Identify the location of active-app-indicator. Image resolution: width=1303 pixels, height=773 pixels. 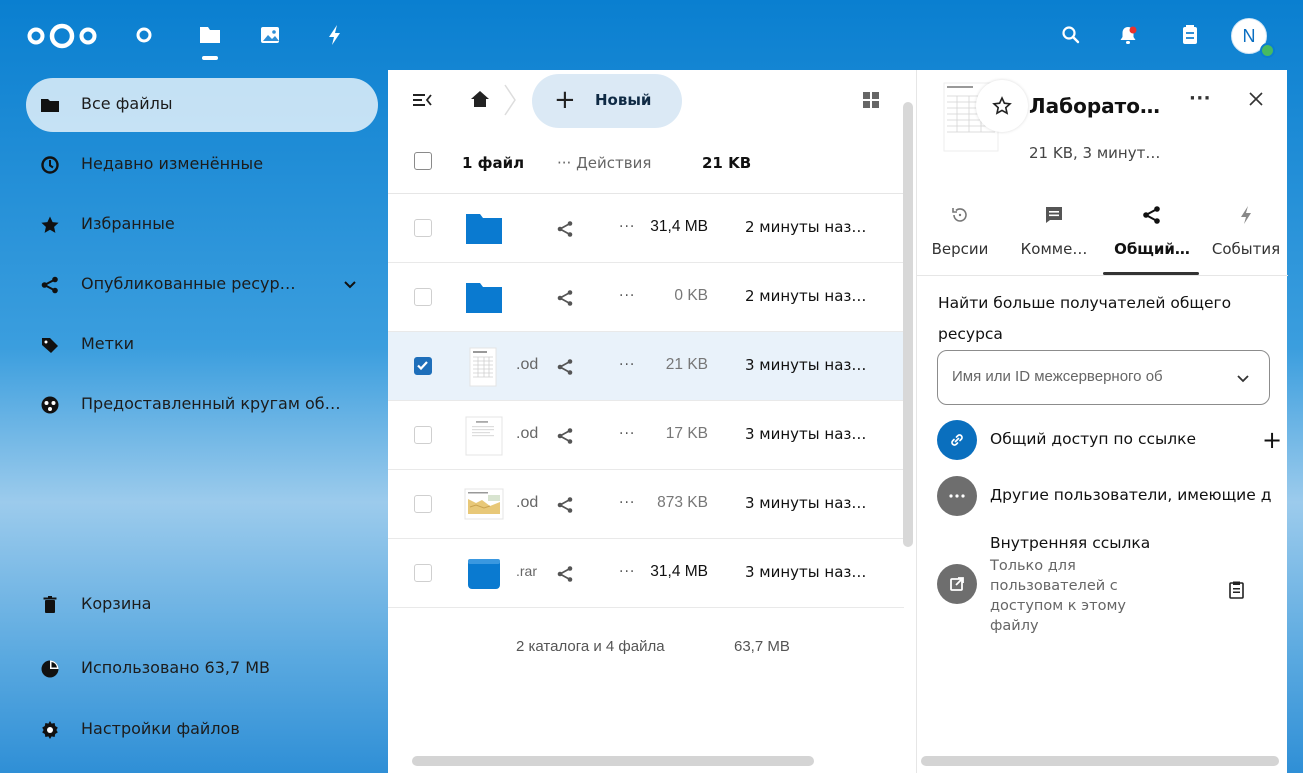
(210, 58).